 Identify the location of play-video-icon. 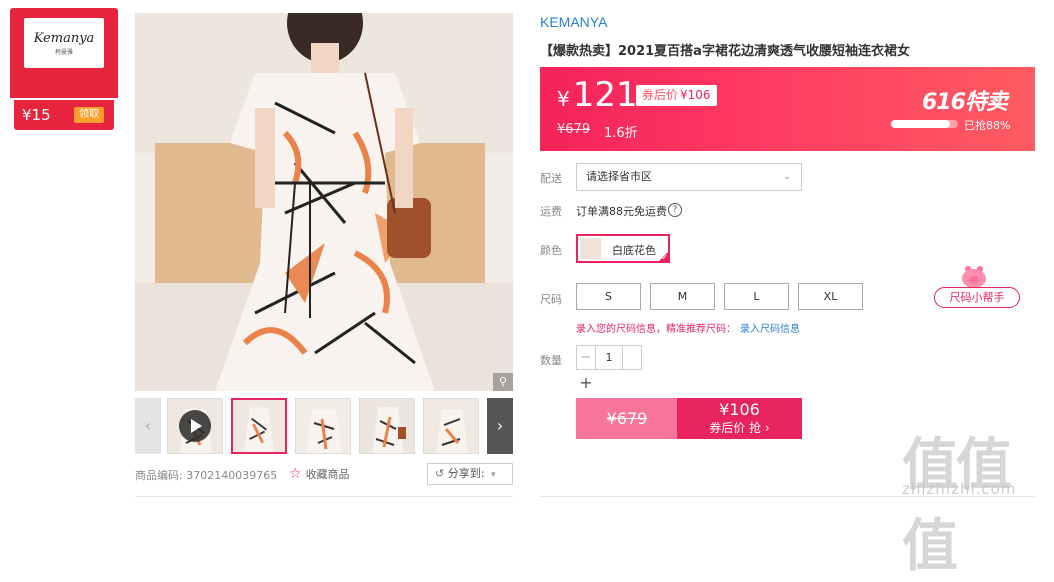
(195, 426).